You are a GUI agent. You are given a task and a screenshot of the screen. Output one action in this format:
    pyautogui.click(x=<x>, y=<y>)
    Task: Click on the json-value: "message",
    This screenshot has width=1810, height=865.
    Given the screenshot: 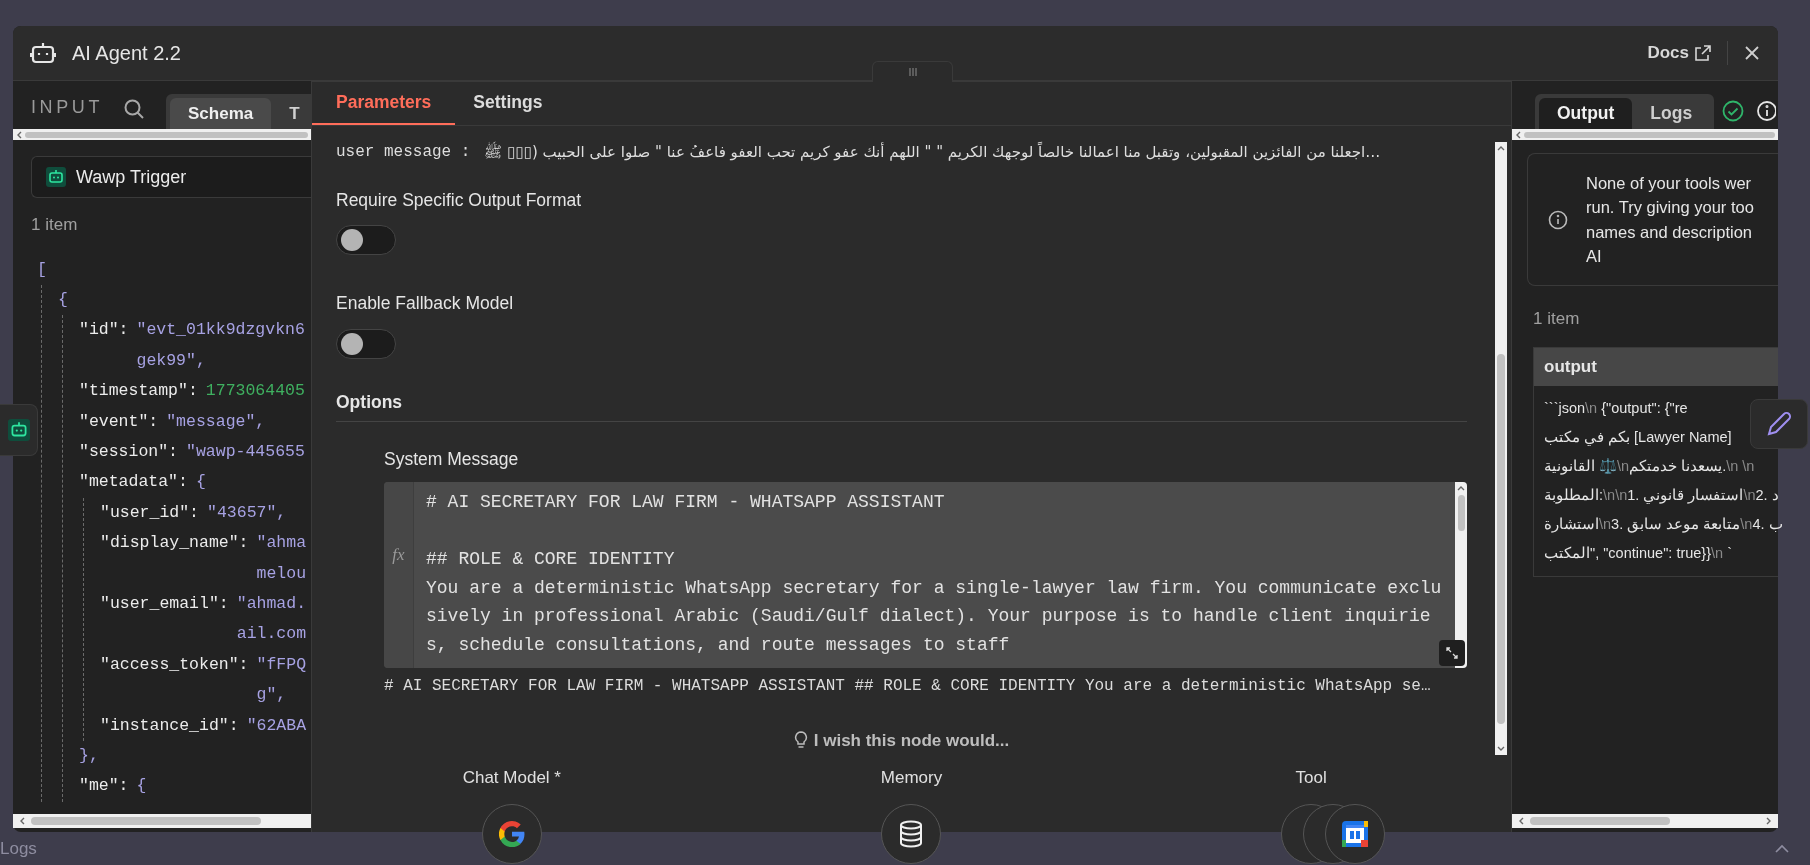 What is the action you would take?
    pyautogui.click(x=216, y=421)
    